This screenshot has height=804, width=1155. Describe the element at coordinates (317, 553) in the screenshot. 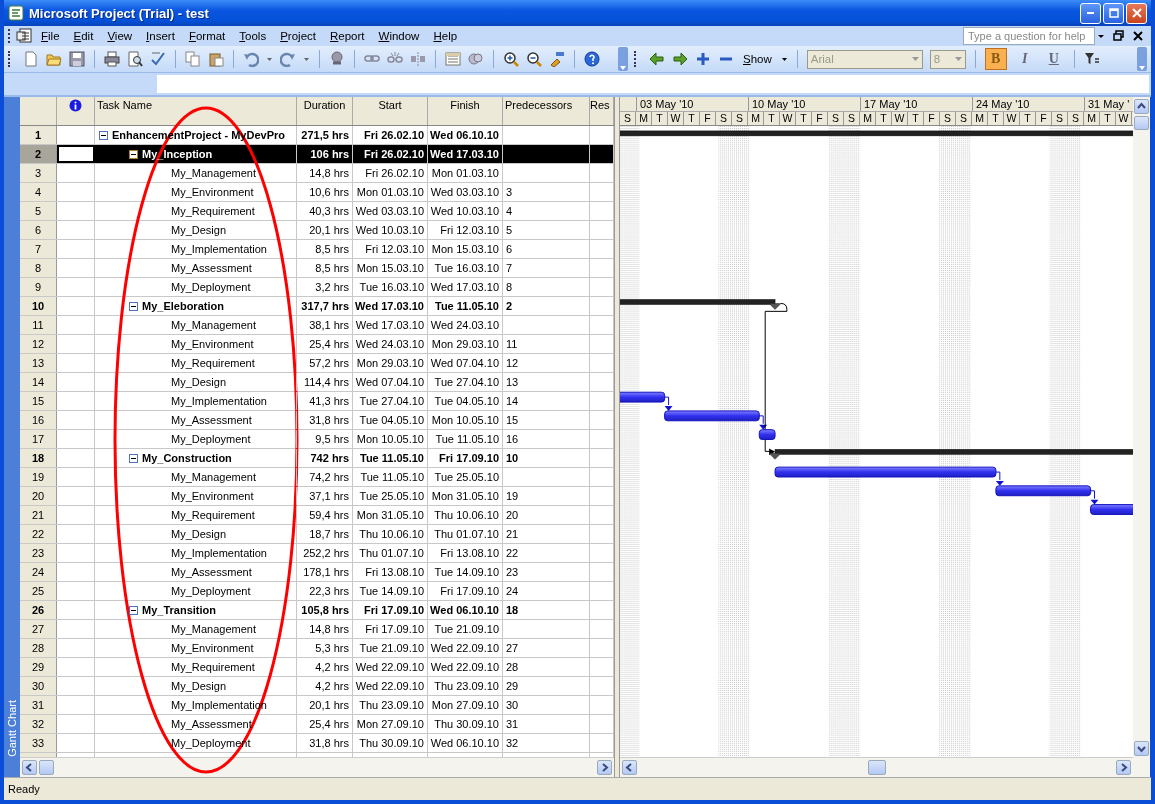

I see `task-row: 23 My_Implementation 252,2 hrs Thu 01.07.10 Fri 13.08.10 22` at that location.